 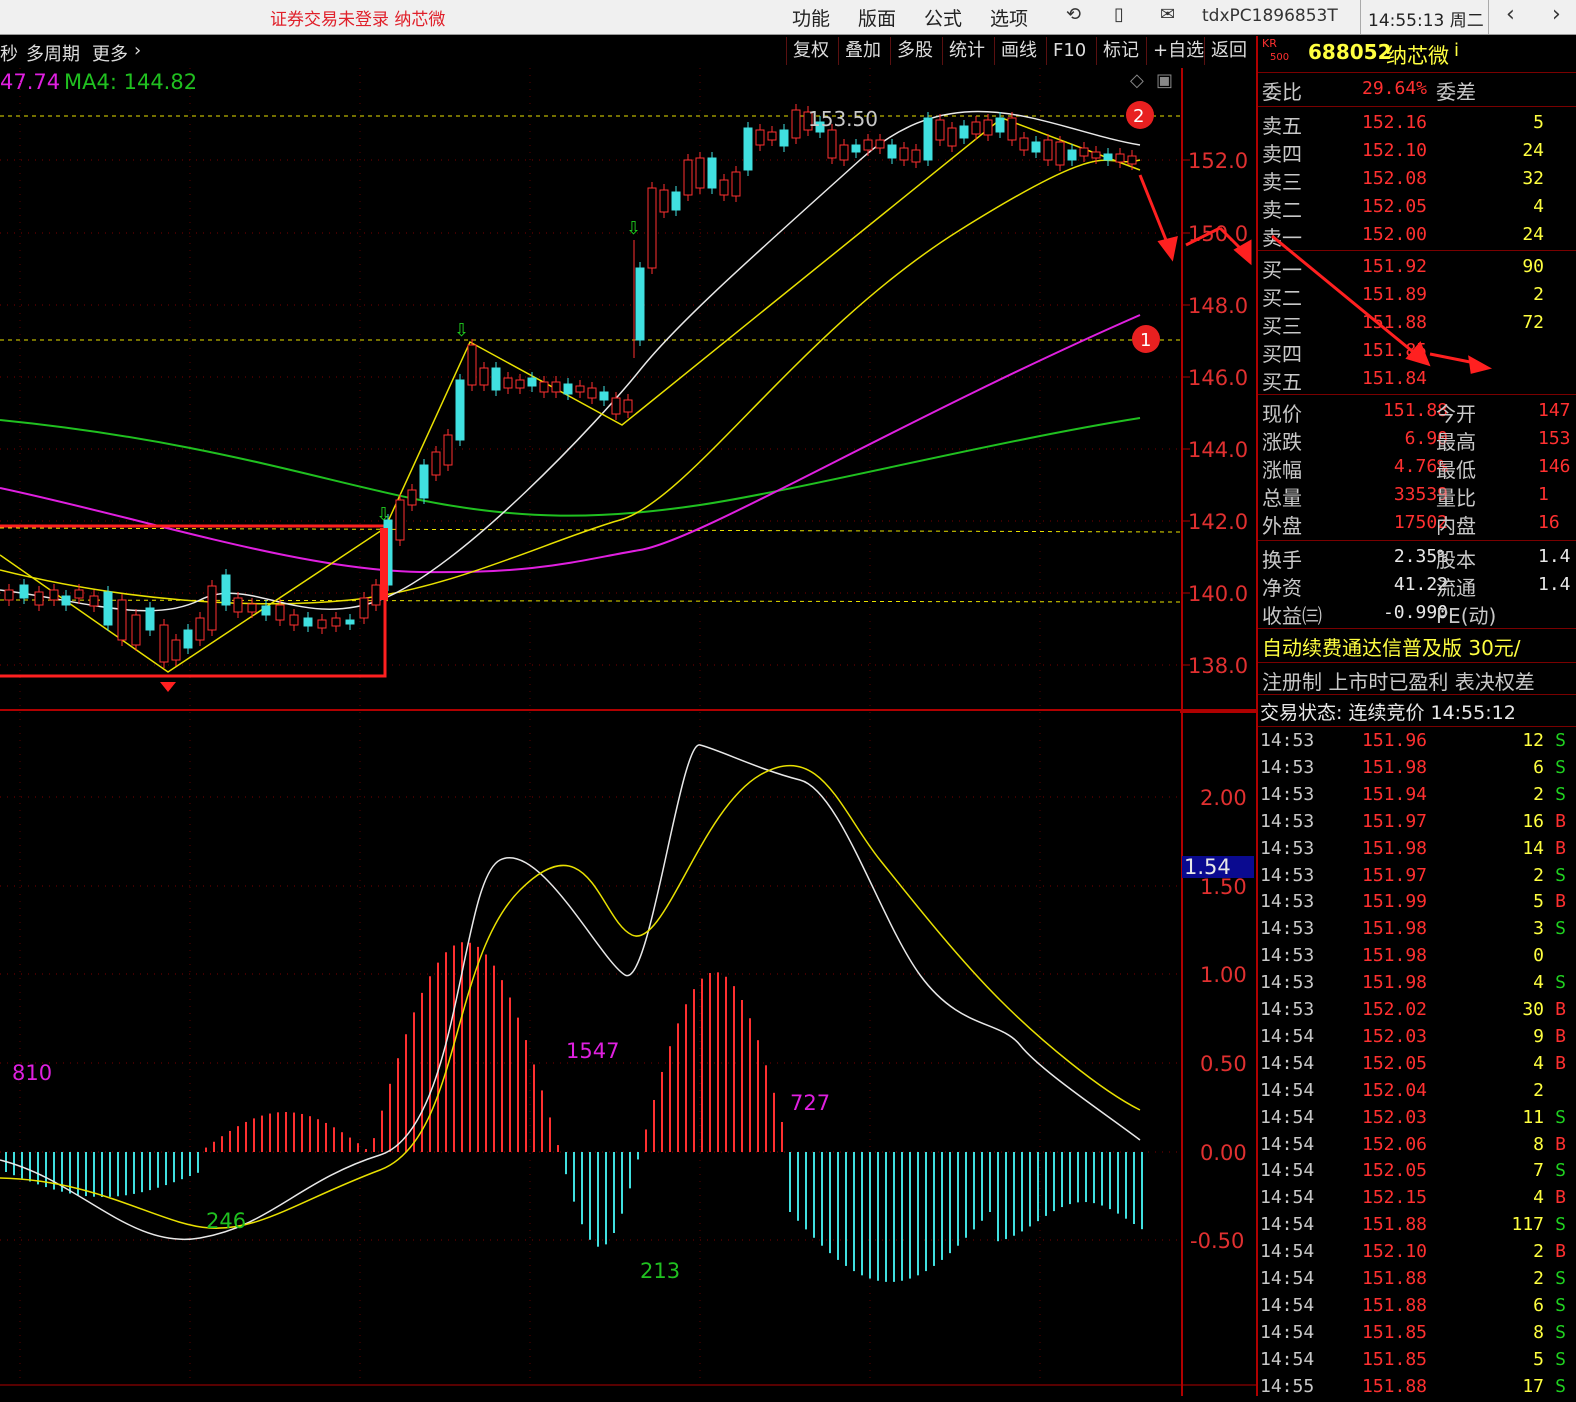 I want to click on quote-value: 146, so click(x=1554, y=466).